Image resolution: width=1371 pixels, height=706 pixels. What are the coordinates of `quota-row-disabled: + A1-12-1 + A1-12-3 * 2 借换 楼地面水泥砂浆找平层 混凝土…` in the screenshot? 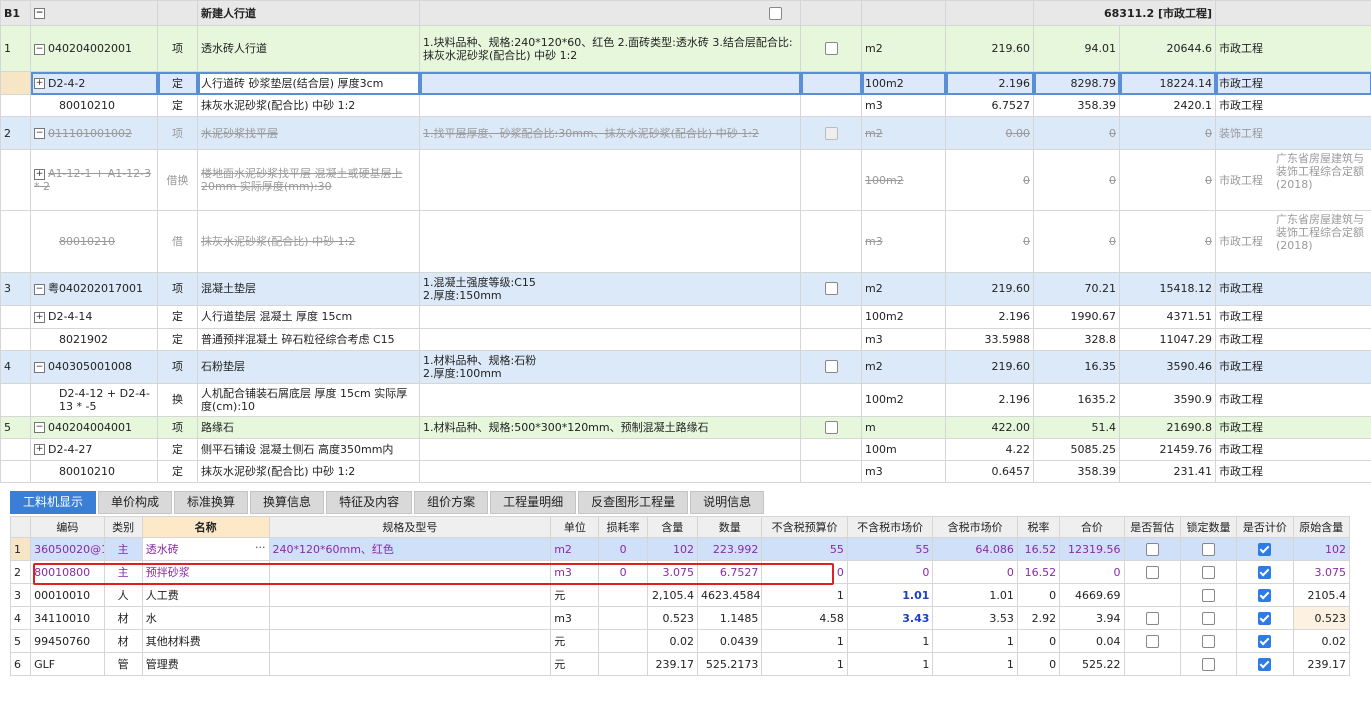 It's located at (685, 180).